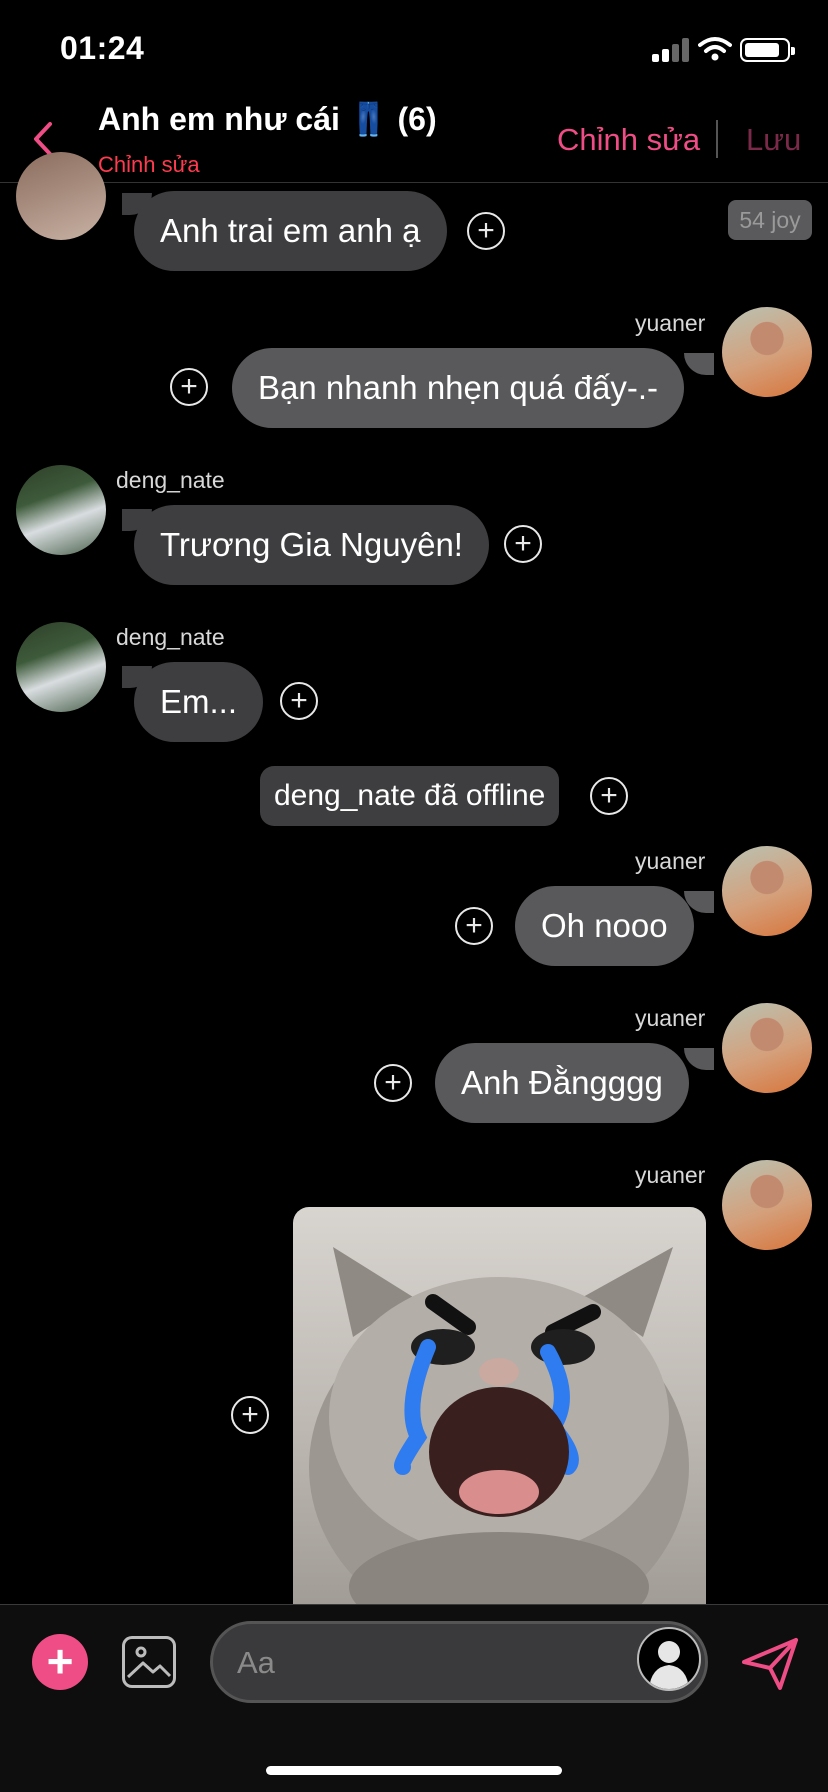 The width and height of the screenshot is (828, 1792). What do you see at coordinates (414, 1770) in the screenshot?
I see `home-indicator` at bounding box center [414, 1770].